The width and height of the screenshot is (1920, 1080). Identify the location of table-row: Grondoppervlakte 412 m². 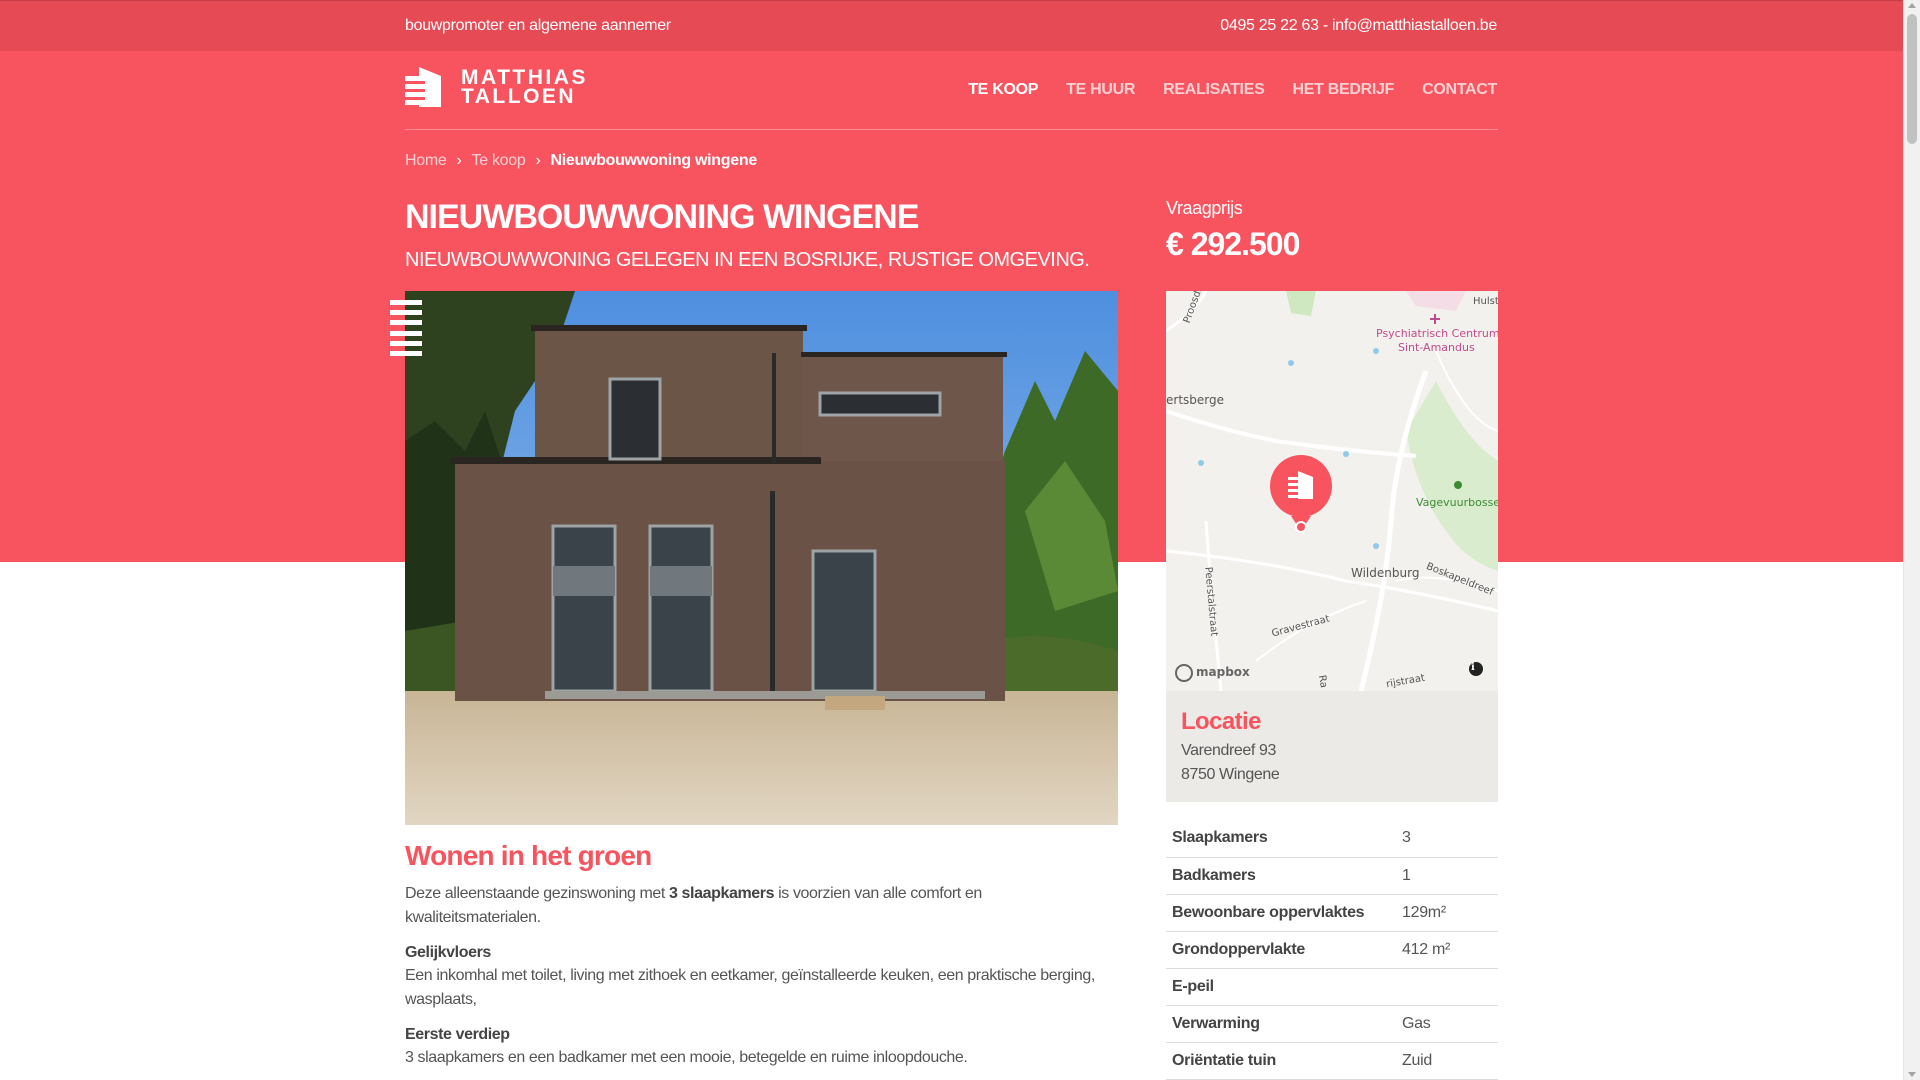
(1332, 950).